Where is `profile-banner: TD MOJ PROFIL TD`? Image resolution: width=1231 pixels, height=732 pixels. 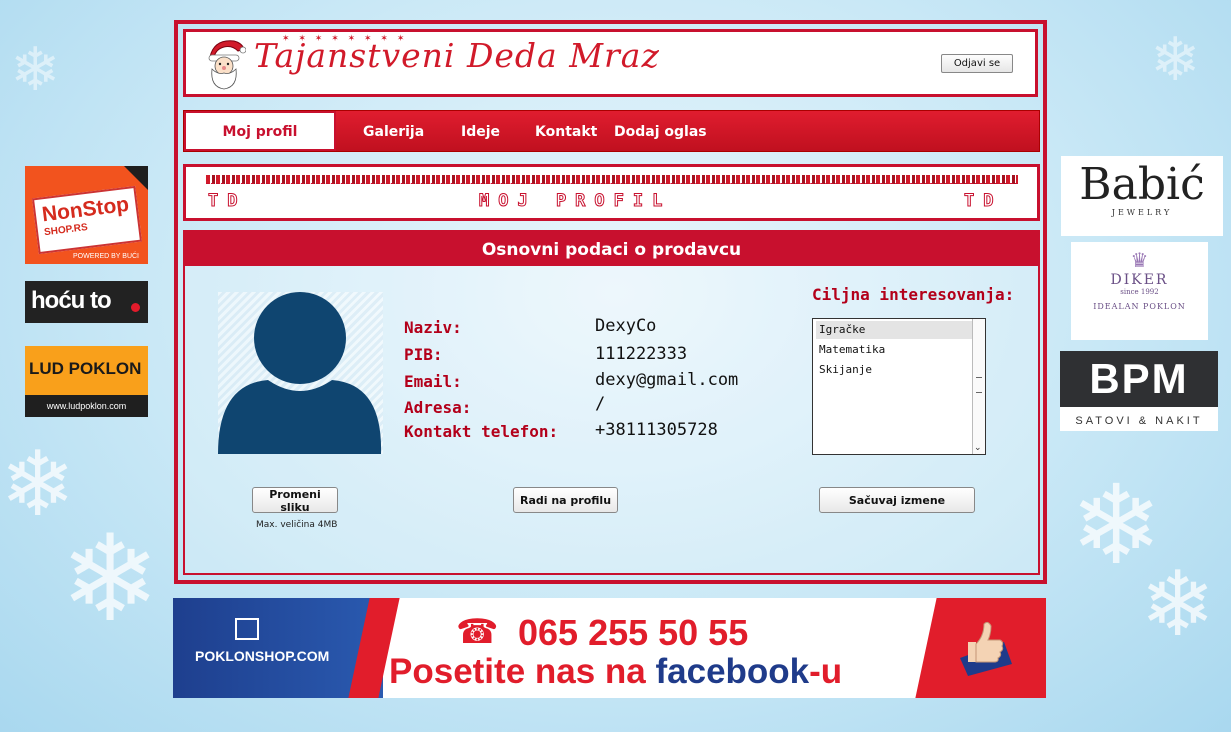
profile-banner: TD MOJ PROFIL TD is located at coordinates (611, 192).